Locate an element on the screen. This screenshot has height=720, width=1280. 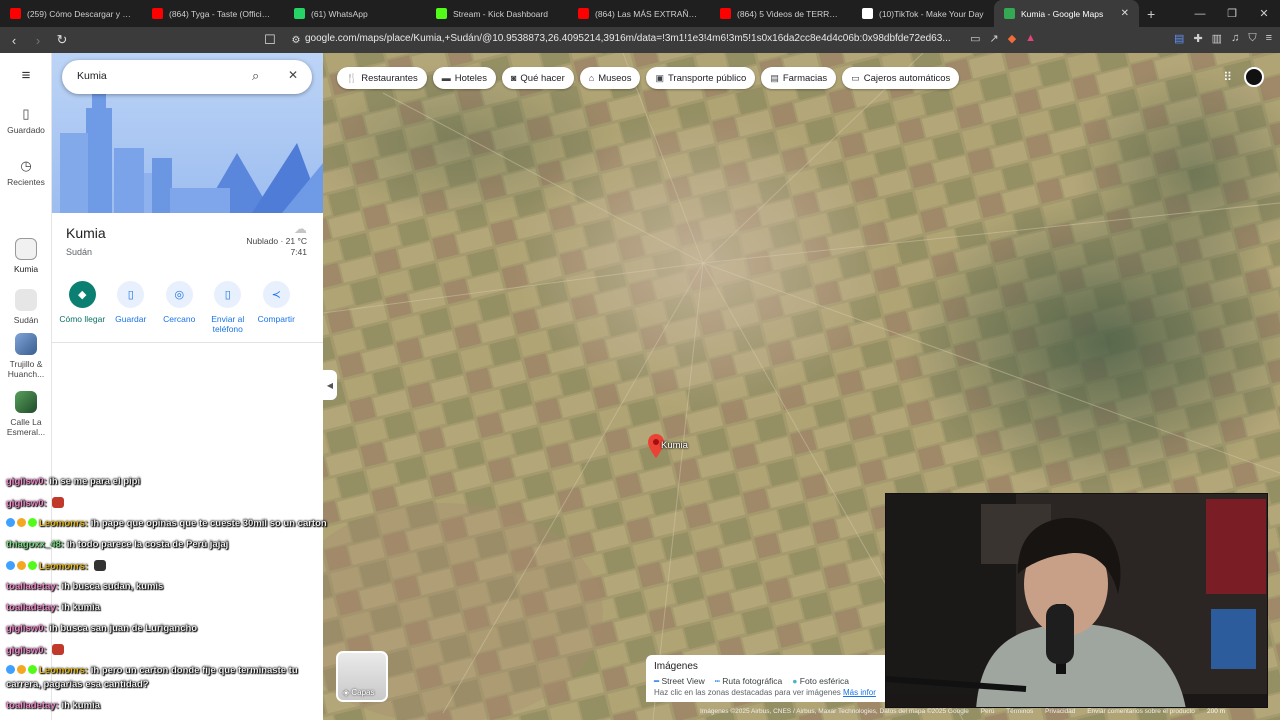
chat-message: giglisw0: ih se me para el pipi is located at coordinates (73, 481).